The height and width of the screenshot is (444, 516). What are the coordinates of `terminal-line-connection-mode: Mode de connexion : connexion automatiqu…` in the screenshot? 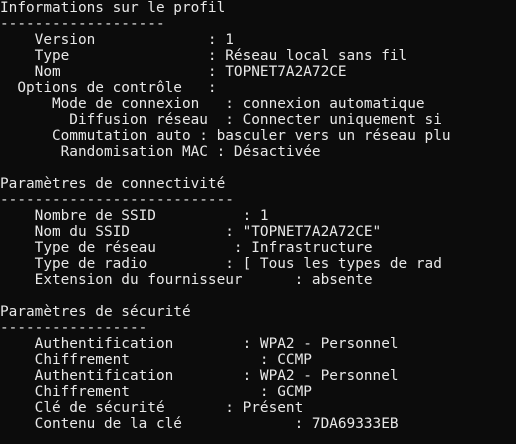 It's located at (212, 104).